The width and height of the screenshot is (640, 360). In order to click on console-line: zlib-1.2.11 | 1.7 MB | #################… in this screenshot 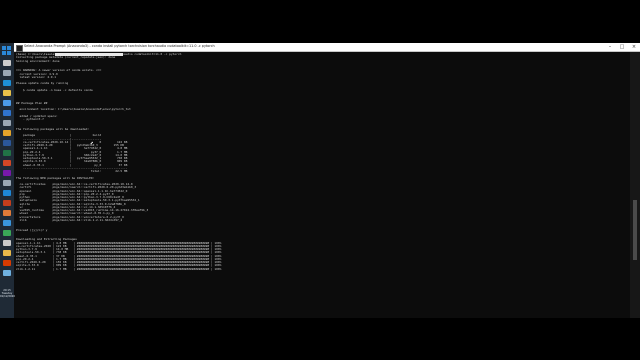, I will do `click(119, 268)`.